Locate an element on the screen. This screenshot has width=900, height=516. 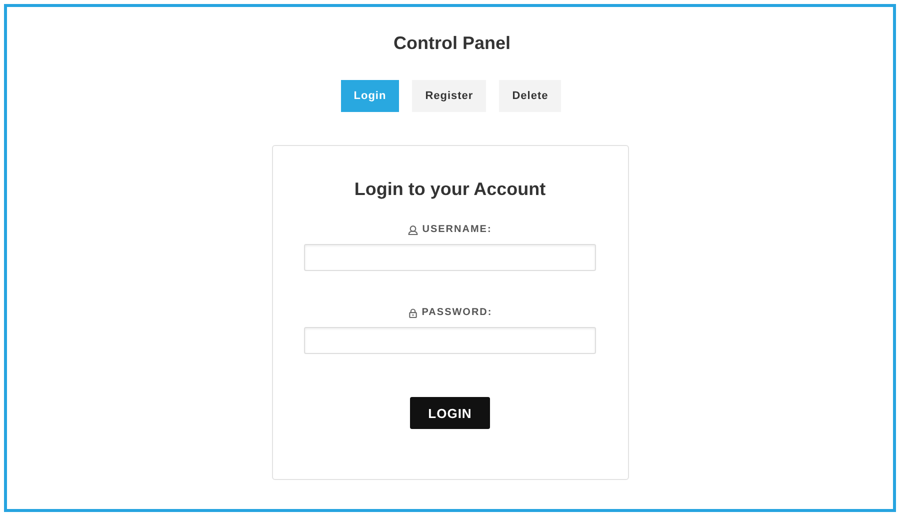
tab: Register is located at coordinates (449, 96).